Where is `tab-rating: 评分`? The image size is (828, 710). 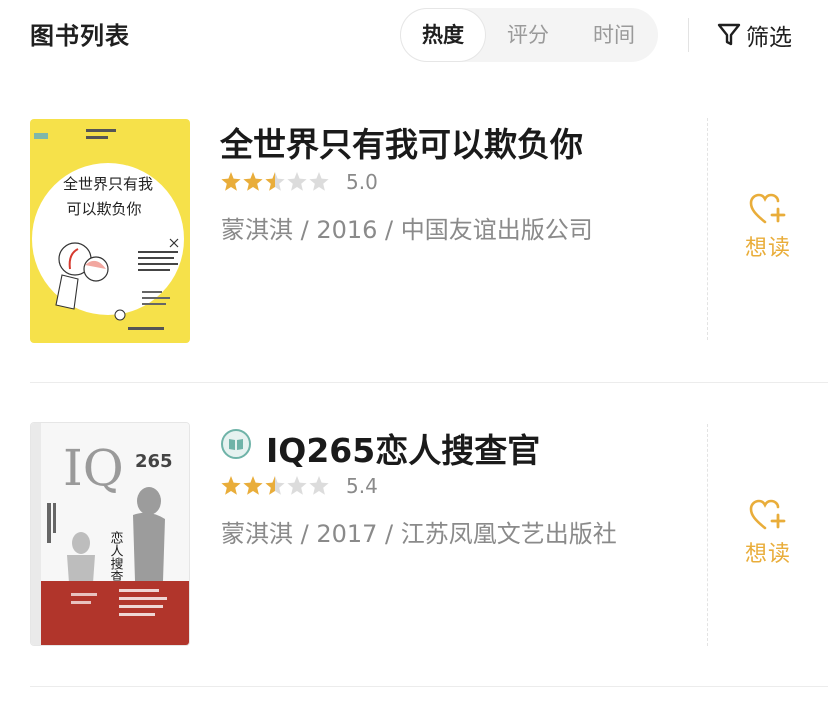 tab-rating: 评分 is located at coordinates (528, 35).